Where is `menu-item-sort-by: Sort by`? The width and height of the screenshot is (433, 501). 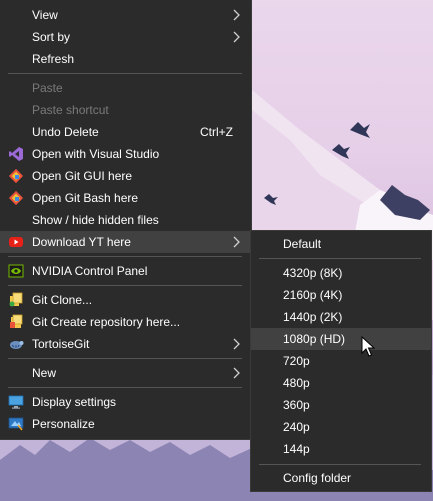 menu-item-sort-by: Sort by is located at coordinates (125, 37).